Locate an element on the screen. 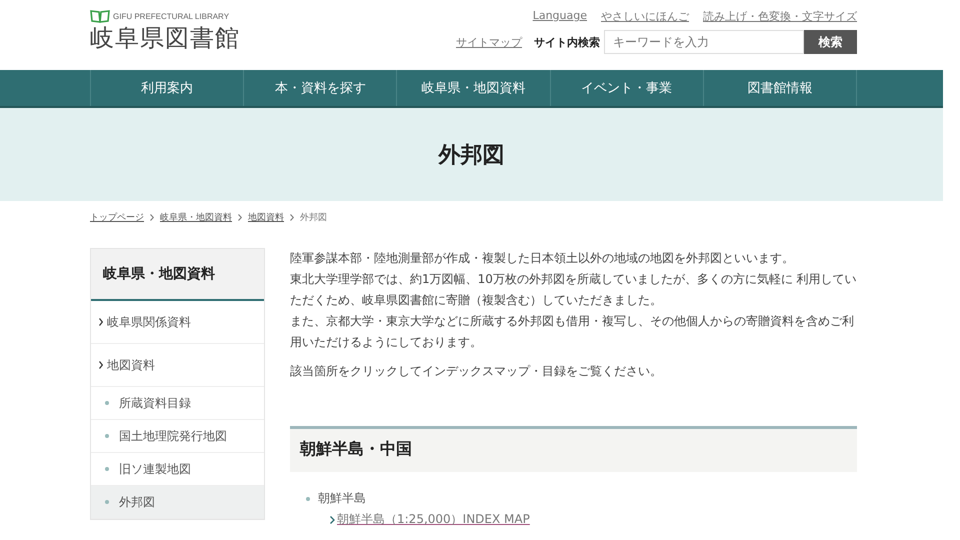 Image resolution: width=960 pixels, height=540 pixels. breadcrumb-link: 地図資料 is located at coordinates (266, 217).